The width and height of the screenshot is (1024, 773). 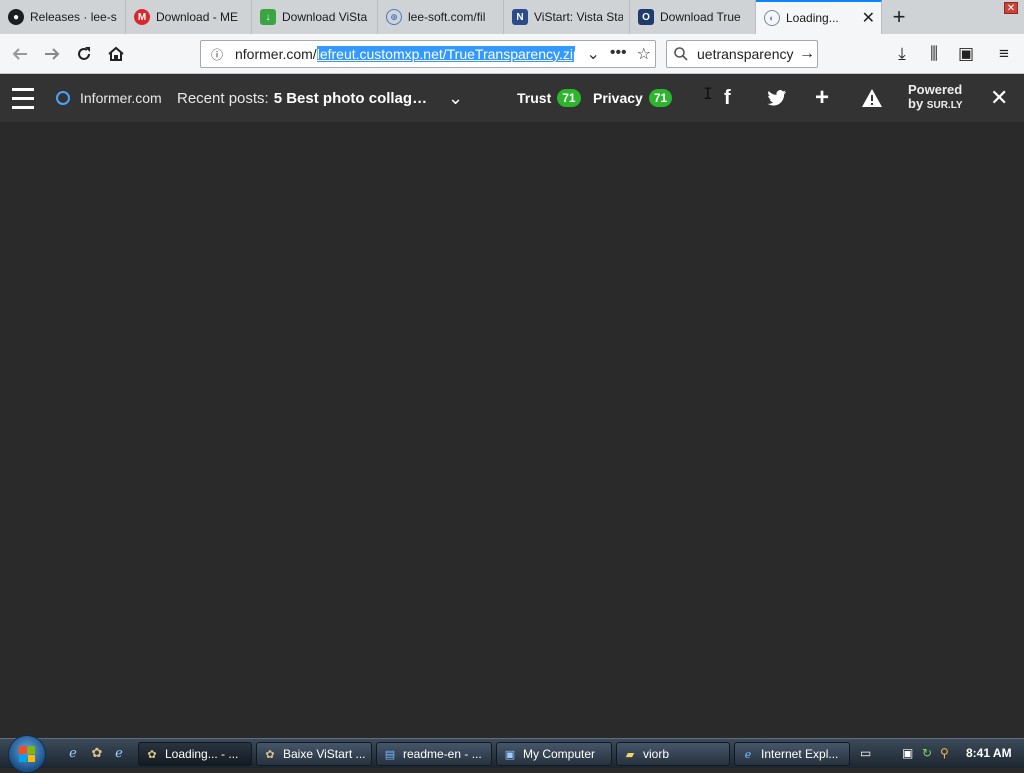 I want to click on trust-score: Trust 71, so click(x=549, y=98).